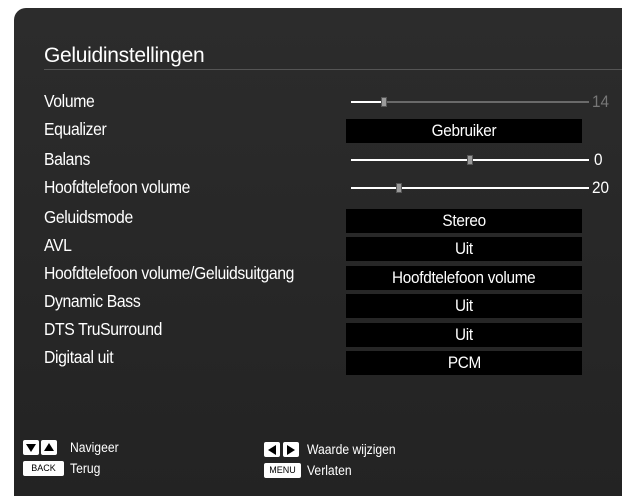 This screenshot has height=496, width=622. Describe the element at coordinates (282, 470) in the screenshot. I see `menu-key-icon: MENU` at that location.